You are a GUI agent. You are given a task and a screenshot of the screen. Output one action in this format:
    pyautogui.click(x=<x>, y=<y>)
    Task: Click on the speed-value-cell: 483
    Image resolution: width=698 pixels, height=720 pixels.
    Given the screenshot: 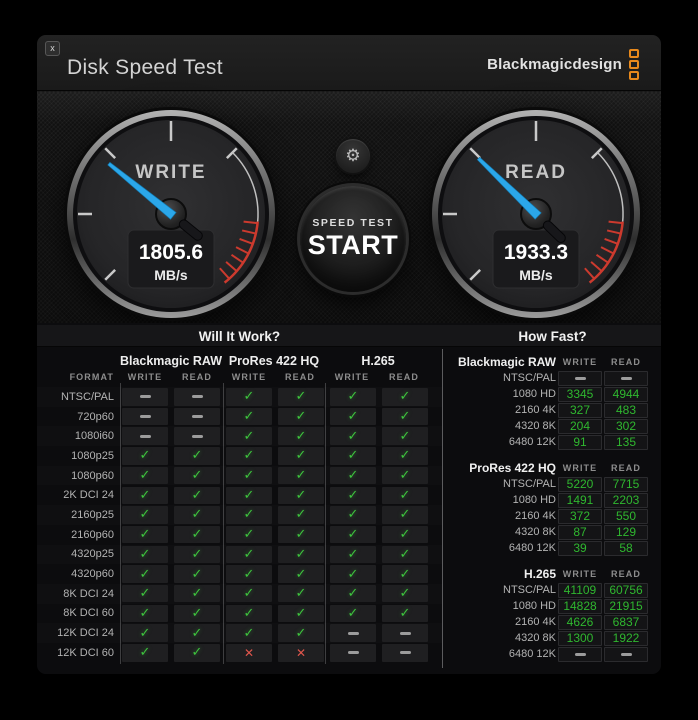 What is the action you would take?
    pyautogui.click(x=626, y=410)
    